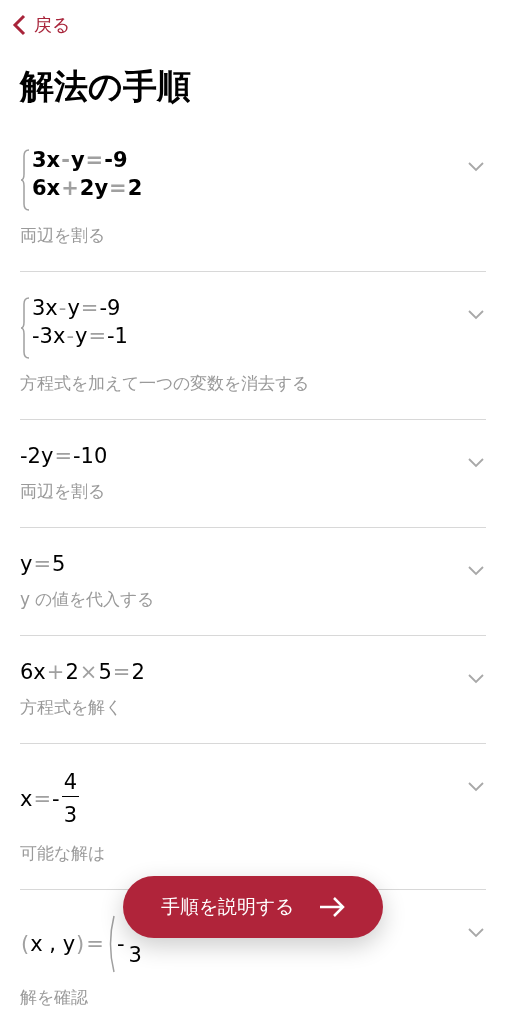 Image resolution: width=506 pixels, height=1024 pixels. What do you see at coordinates (80, 944) in the screenshot?
I see `operator: )` at bounding box center [80, 944].